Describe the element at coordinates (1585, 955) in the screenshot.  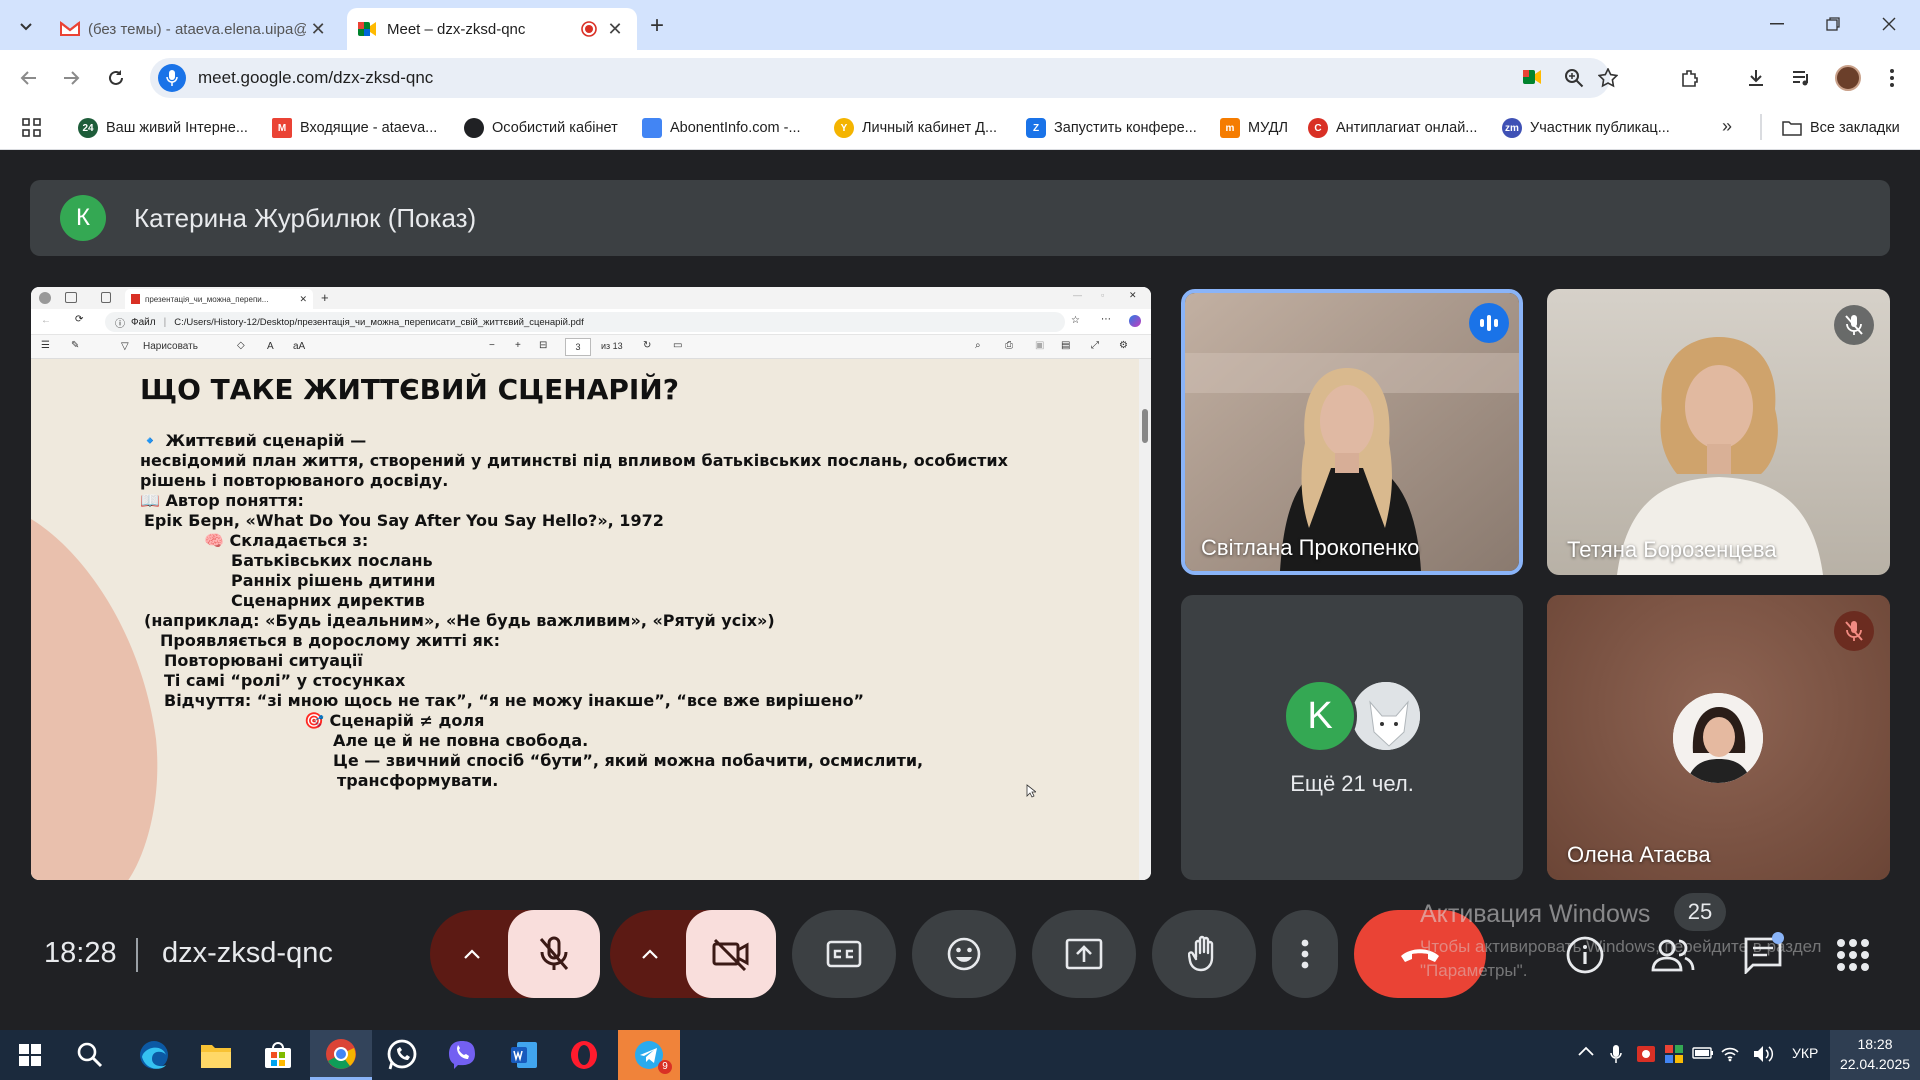
I see `meeting-info-button` at that location.